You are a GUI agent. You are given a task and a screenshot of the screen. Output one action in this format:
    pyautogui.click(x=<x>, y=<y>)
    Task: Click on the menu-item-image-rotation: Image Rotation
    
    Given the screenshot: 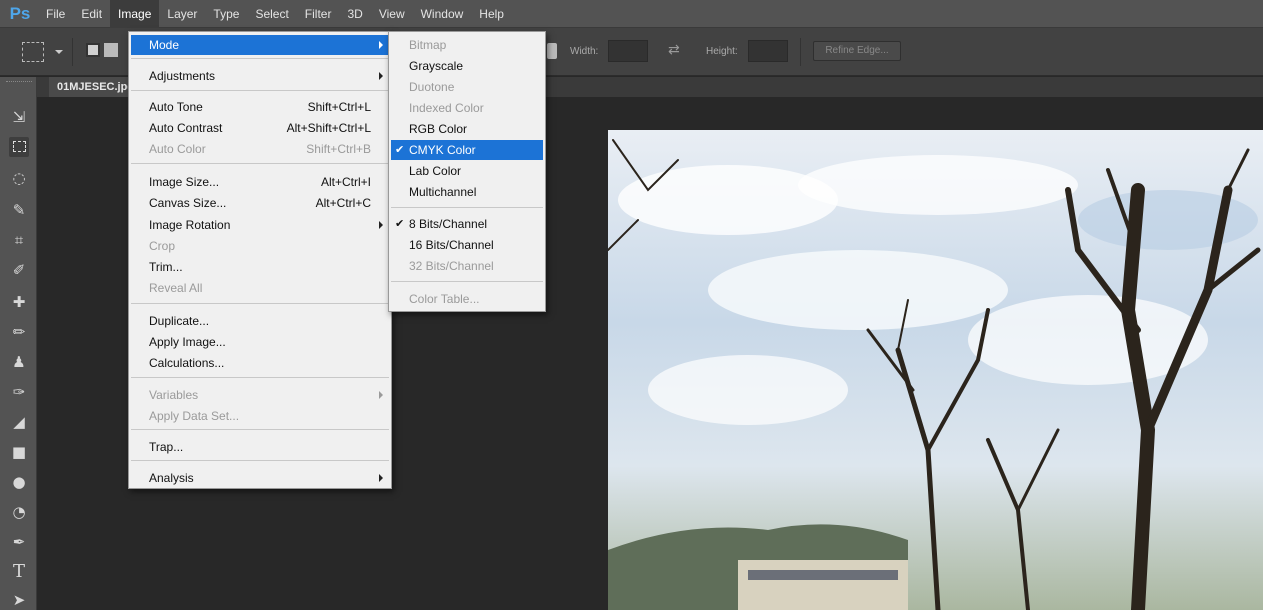 What is the action you would take?
    pyautogui.click(x=260, y=225)
    